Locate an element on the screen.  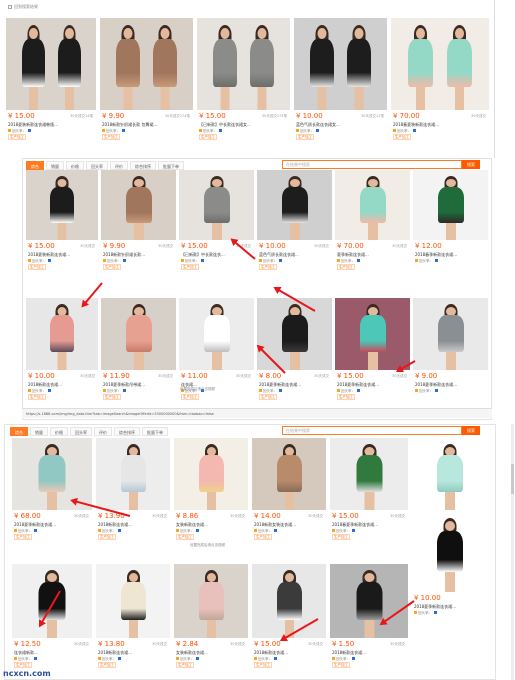
product-card: ¥ 2.84 30天成交 女装新款连衣裙... 回头率： 生产加工 is located at coordinates (211, 622).